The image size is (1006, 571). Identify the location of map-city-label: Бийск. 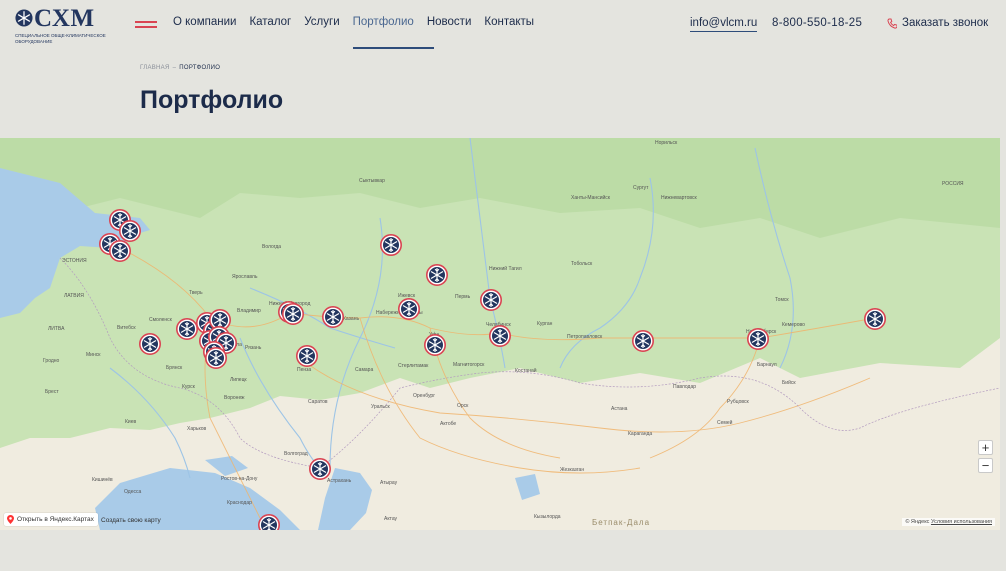
(789, 383).